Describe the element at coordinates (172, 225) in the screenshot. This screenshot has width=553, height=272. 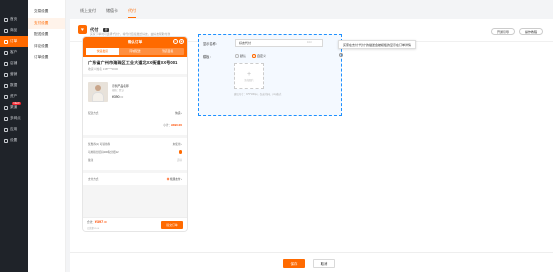
I see `submit-order-button: 提交订单` at that location.